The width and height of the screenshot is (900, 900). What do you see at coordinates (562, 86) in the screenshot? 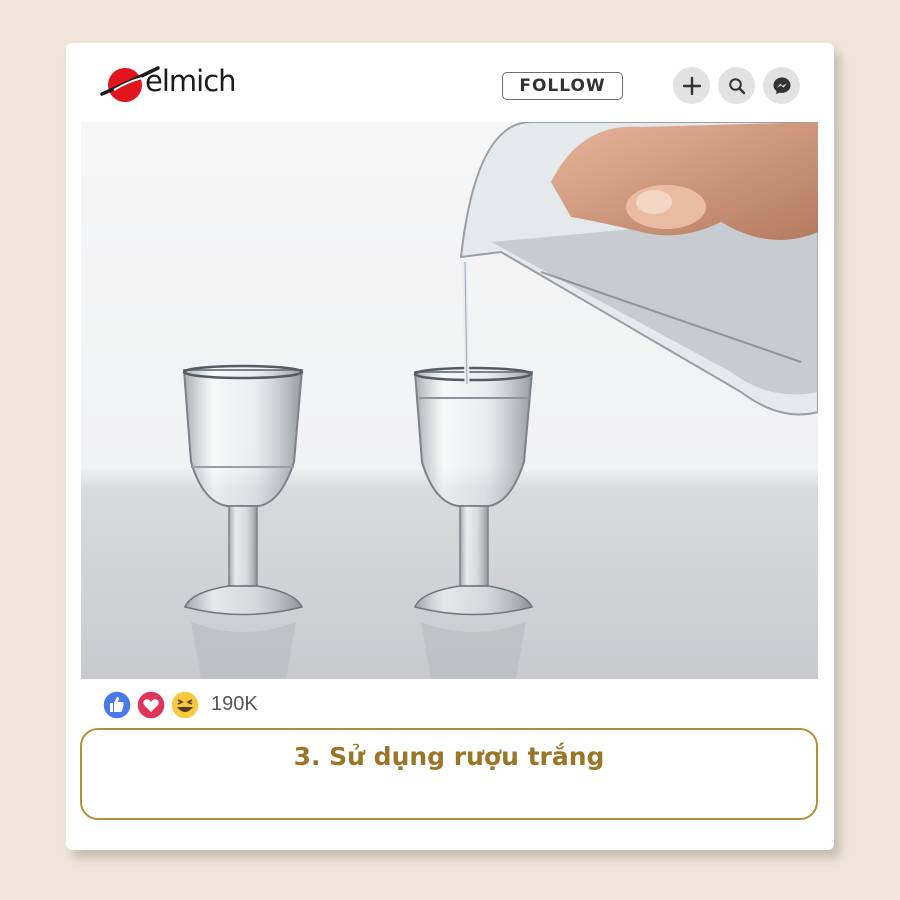
I see `follow-button: FOLLOW` at bounding box center [562, 86].